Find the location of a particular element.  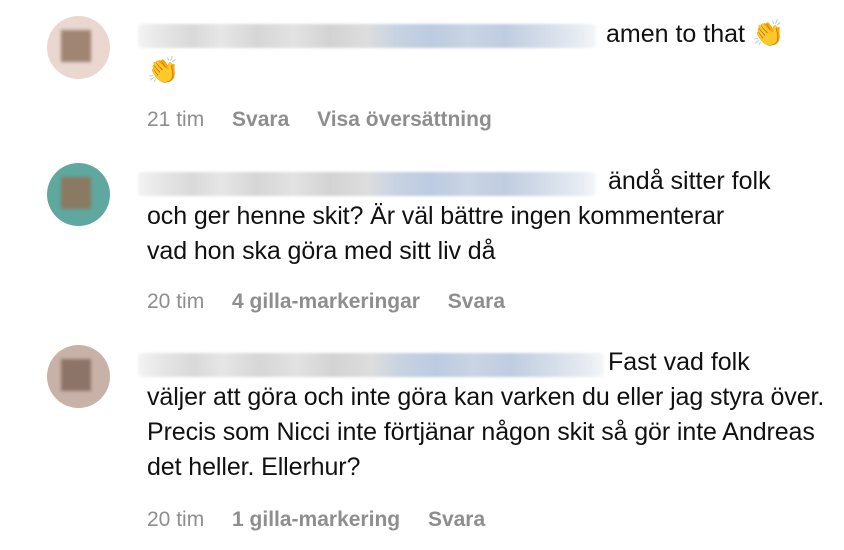

comment-text-first-line: Fast vad folk is located at coordinates (679, 362).